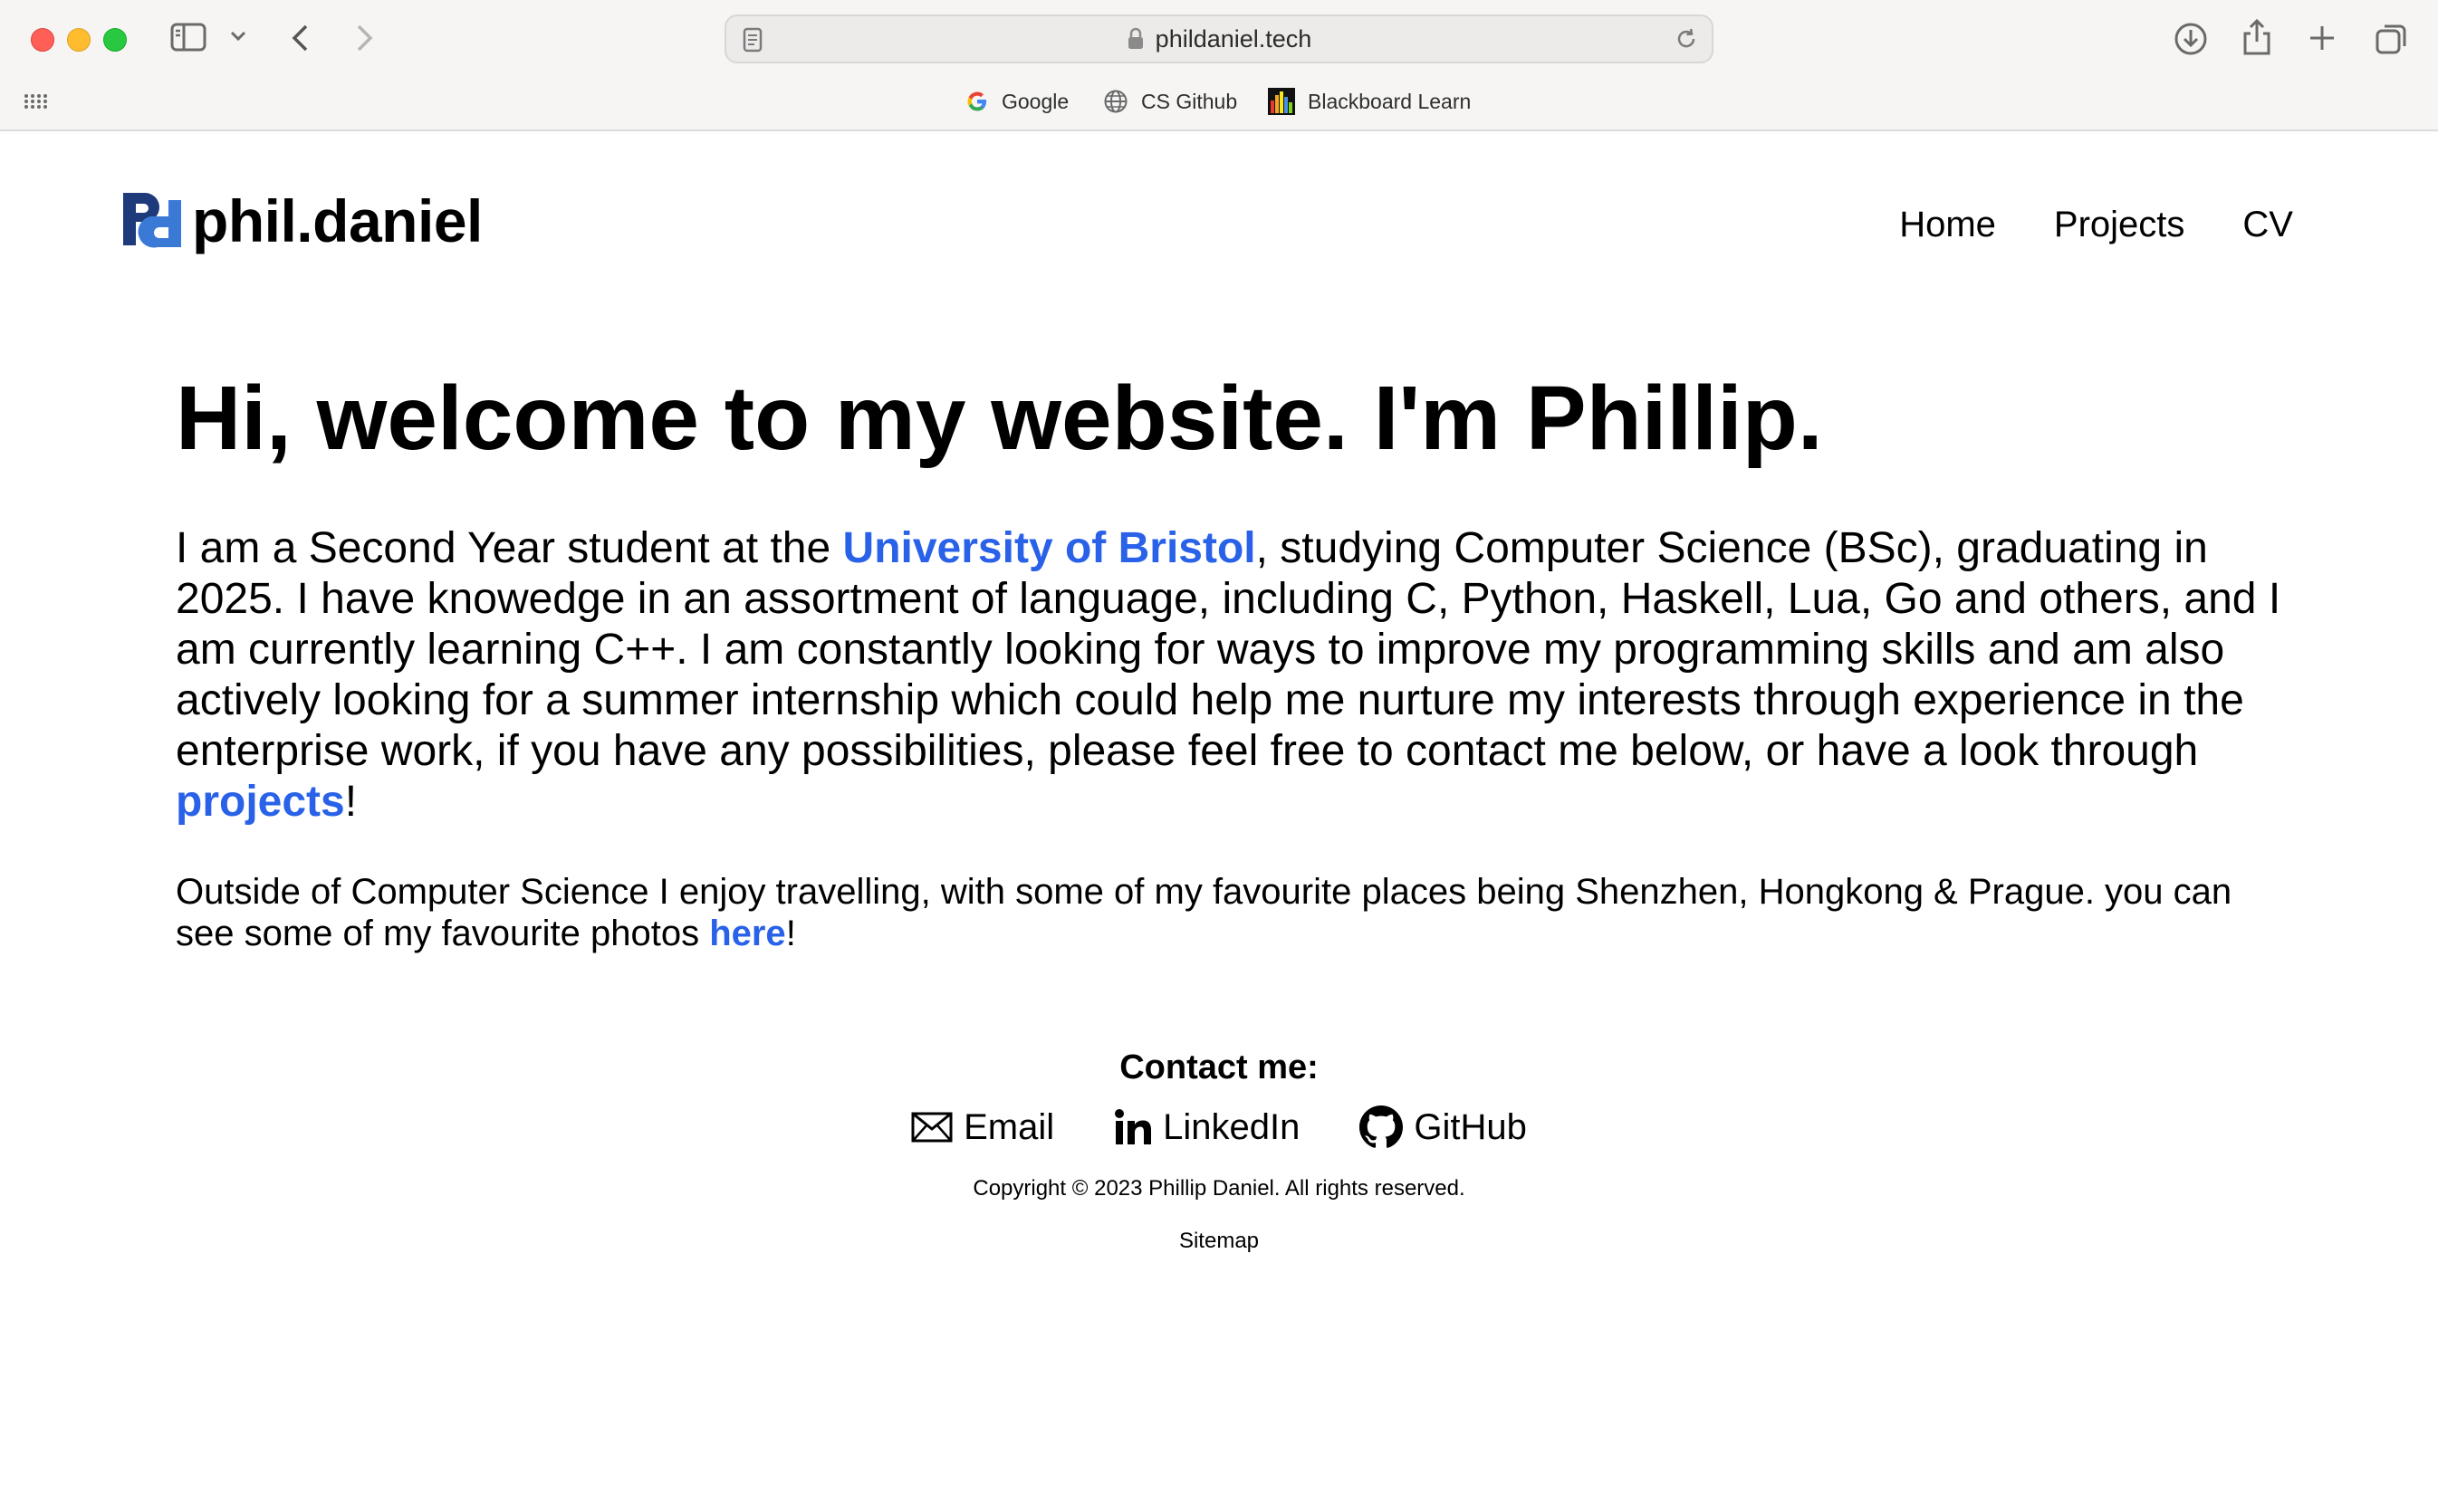  What do you see at coordinates (1010, 1126) in the screenshot?
I see `email-label: Email` at bounding box center [1010, 1126].